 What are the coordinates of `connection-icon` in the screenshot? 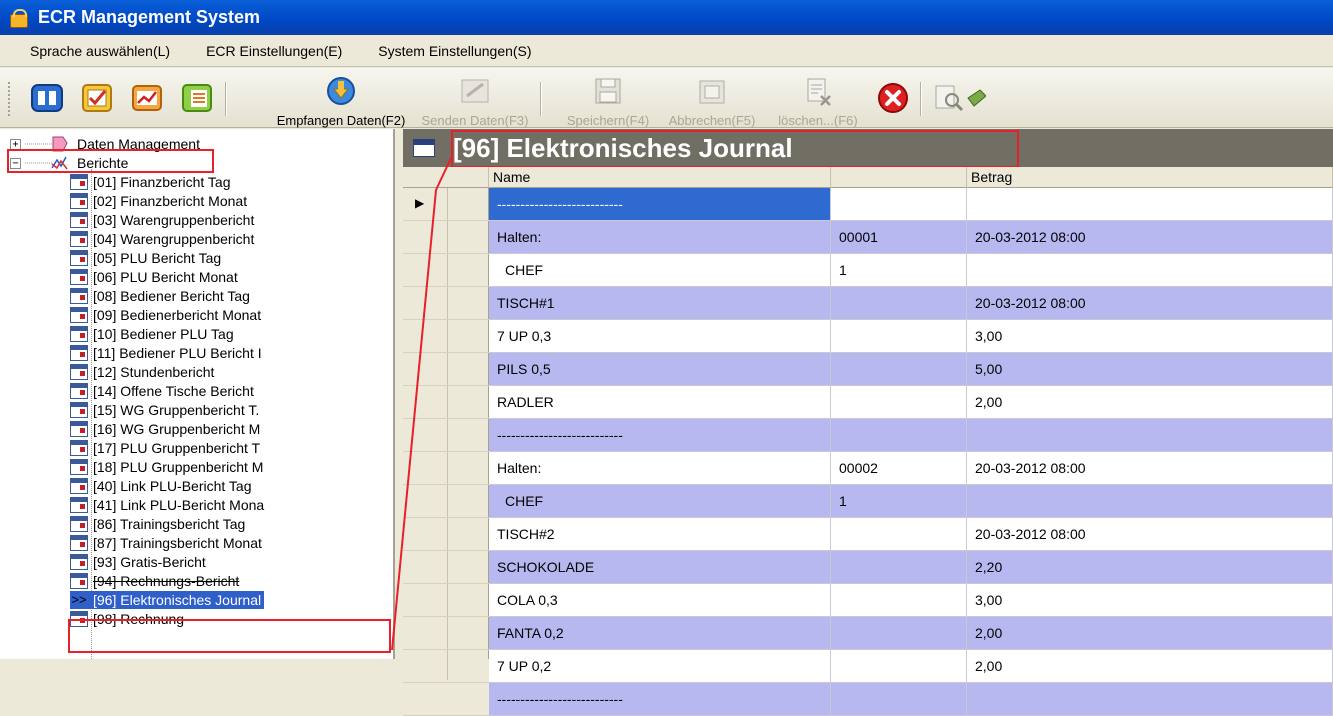 It's located at (47, 98).